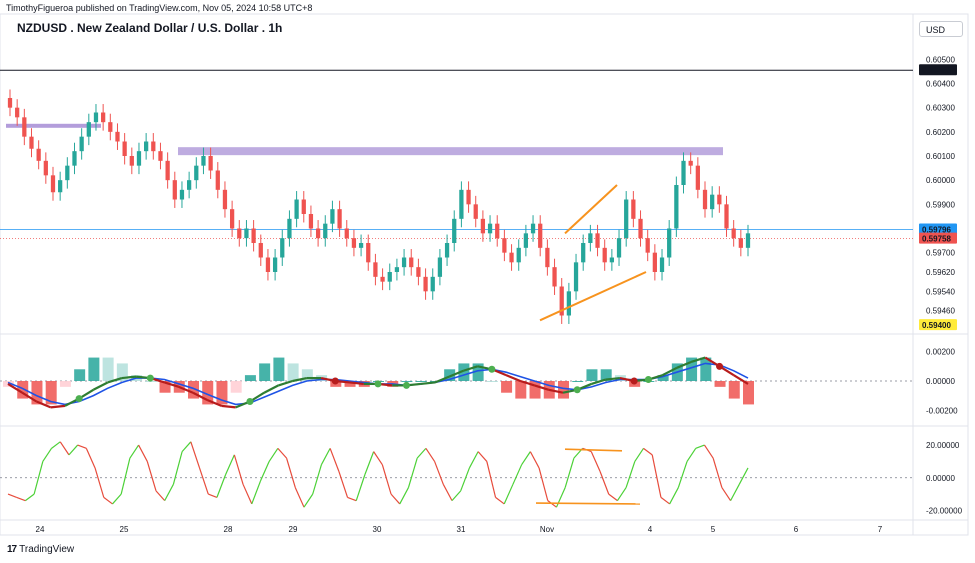 The width and height of the screenshot is (975, 563). What do you see at coordinates (940, 291) in the screenshot?
I see `price-tick-label: 0.59540` at bounding box center [940, 291].